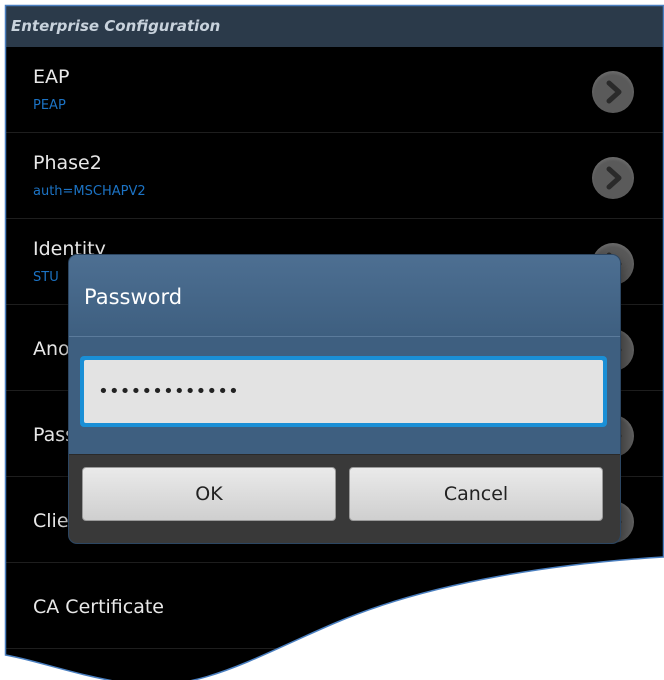  I want to click on cancel-button: Cancel, so click(476, 494).